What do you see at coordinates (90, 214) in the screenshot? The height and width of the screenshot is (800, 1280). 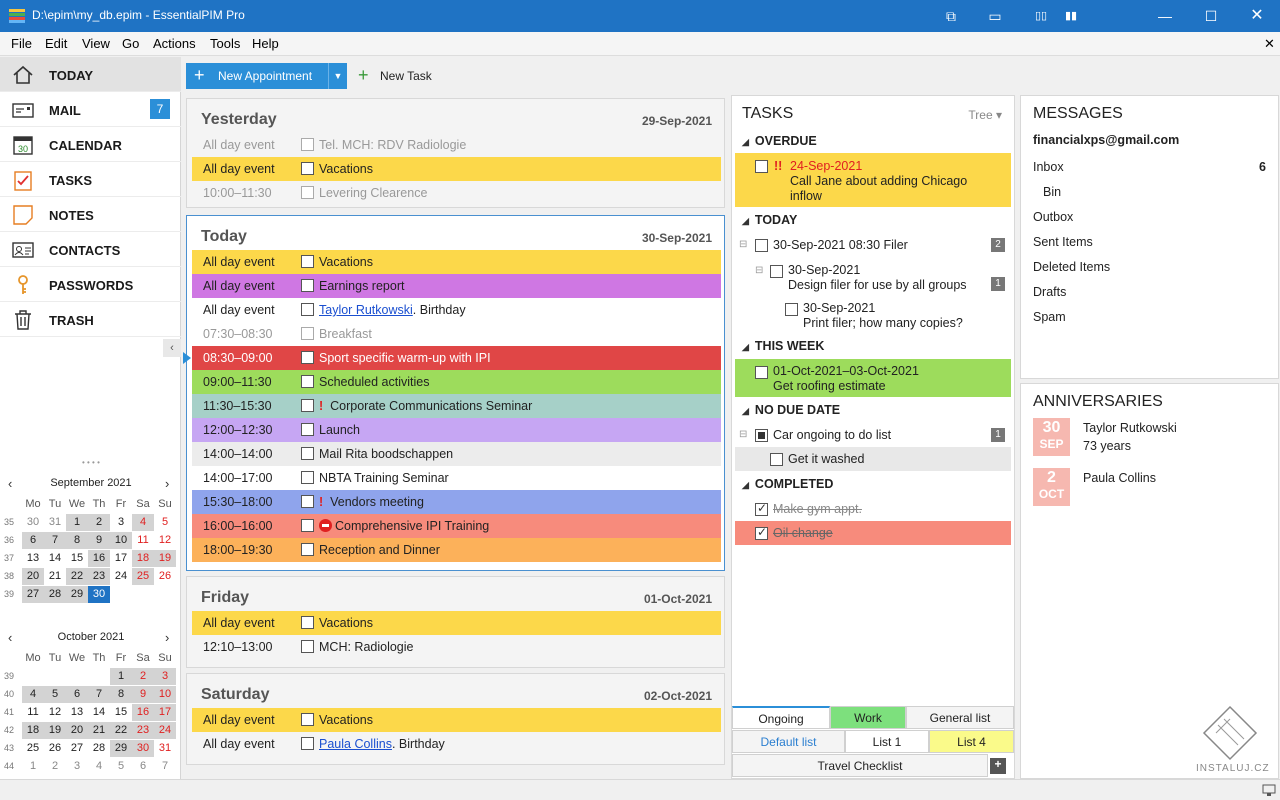 I see `nav-notes: NOTES` at bounding box center [90, 214].